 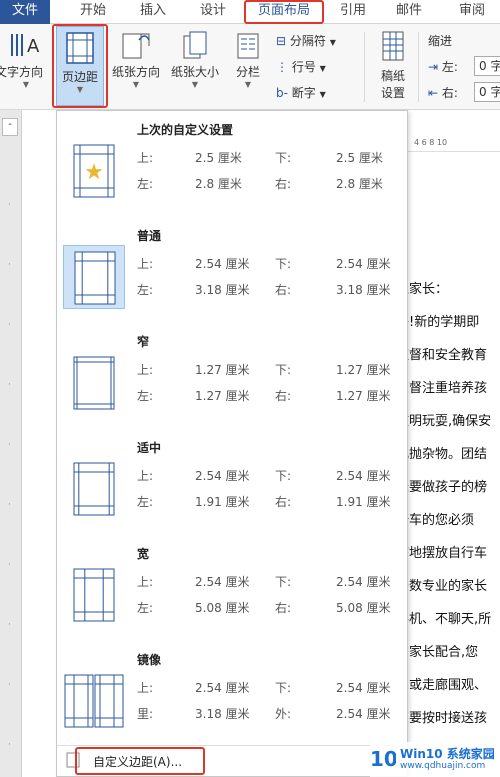 I want to click on margin-option: 镜像 上: 2.54 厘米 下: 2.54 厘米 里: 3.18 厘米 外: 2.54 厘米, so click(x=232, y=697).